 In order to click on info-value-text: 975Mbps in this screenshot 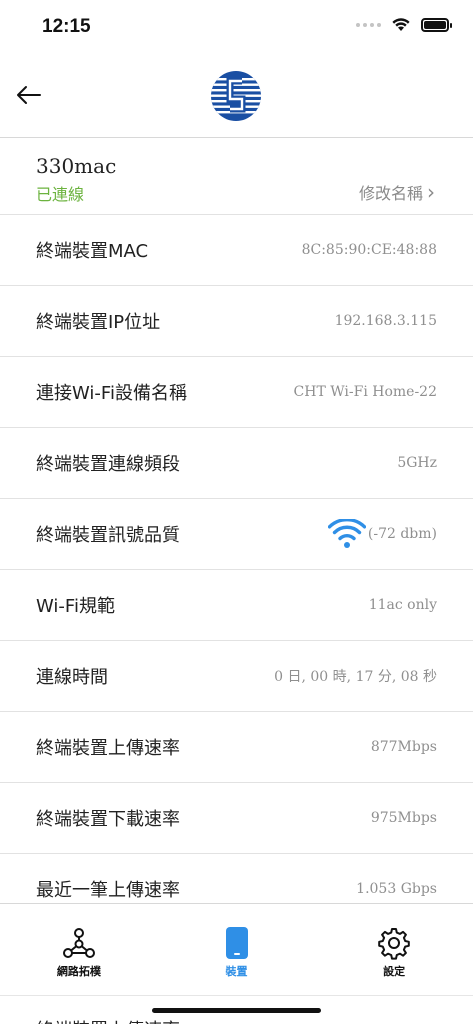, I will do `click(403, 818)`.